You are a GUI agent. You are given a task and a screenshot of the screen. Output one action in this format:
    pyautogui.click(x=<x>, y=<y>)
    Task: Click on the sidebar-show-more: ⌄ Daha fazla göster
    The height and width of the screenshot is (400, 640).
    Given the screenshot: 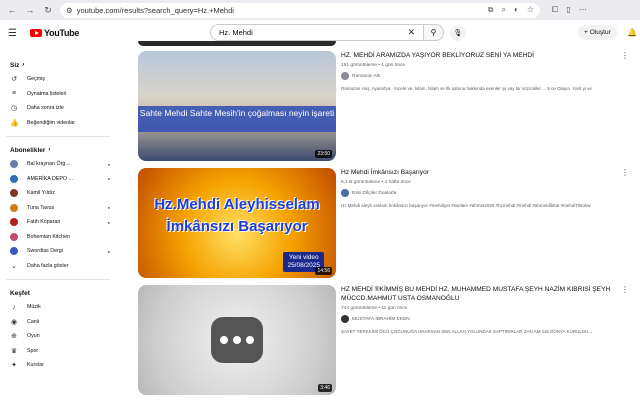 What is the action you would take?
    pyautogui.click(x=60, y=266)
    